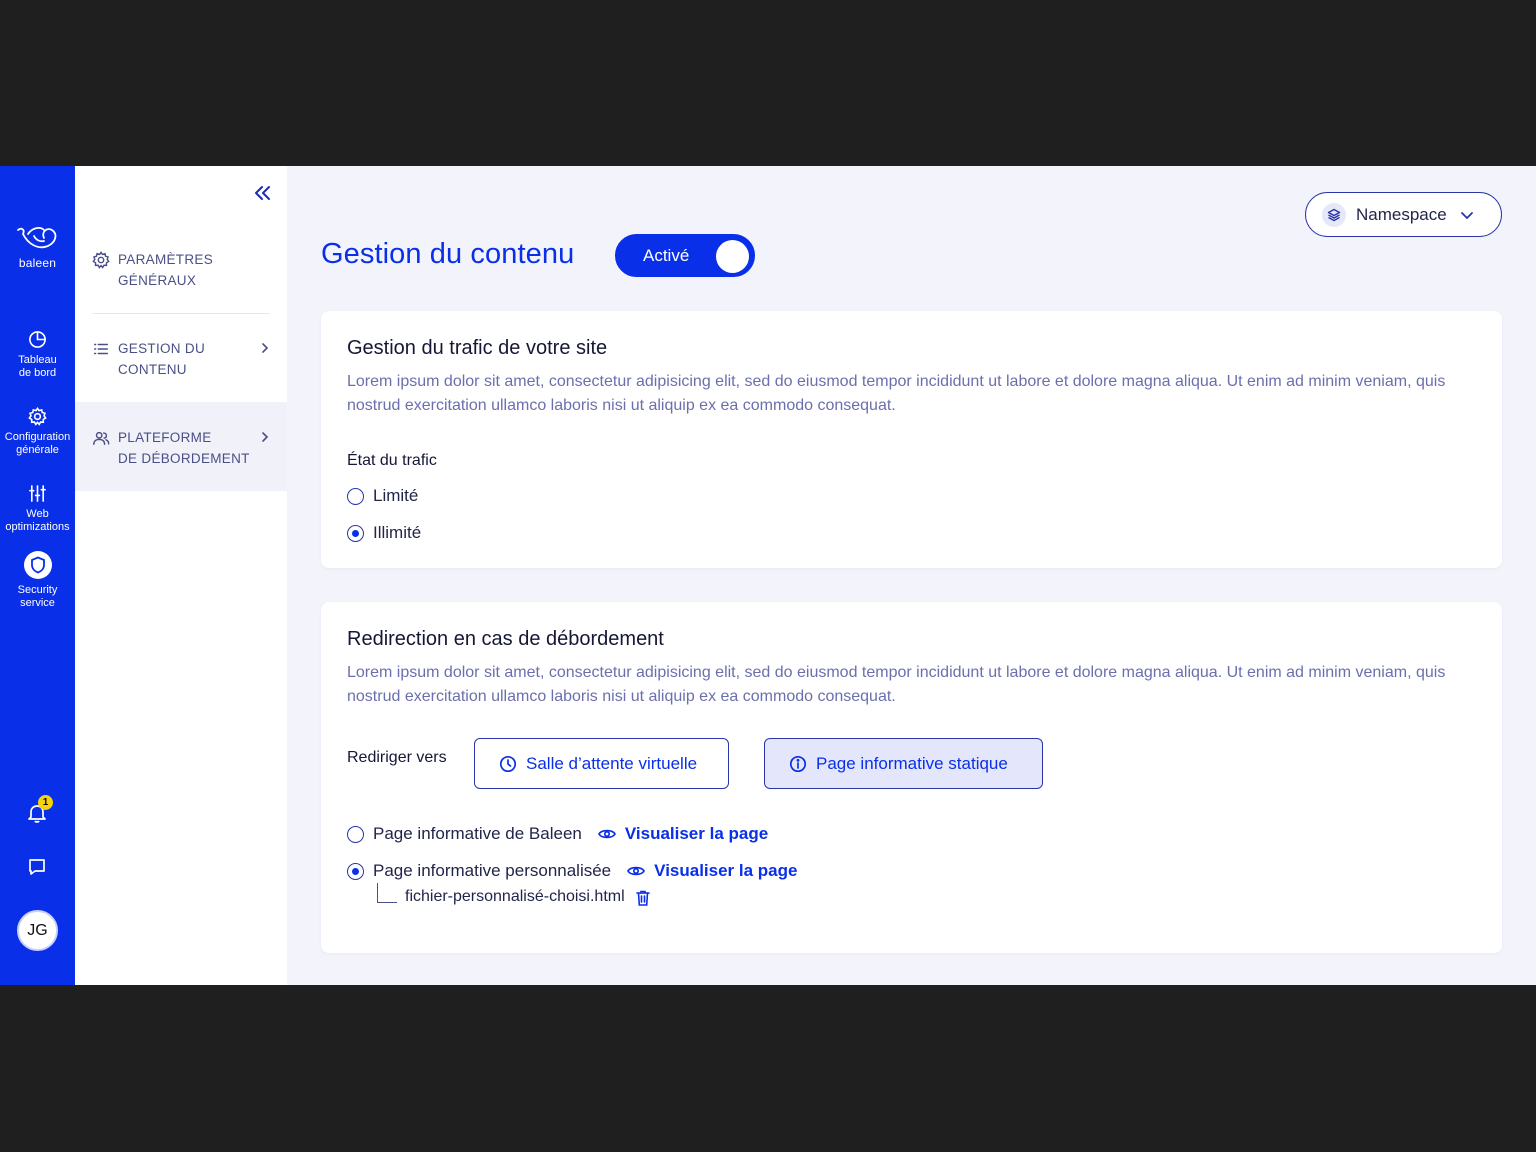 The height and width of the screenshot is (1152, 1536). Describe the element at coordinates (37, 520) in the screenshot. I see `rail-item-label: Web optimizations` at that location.